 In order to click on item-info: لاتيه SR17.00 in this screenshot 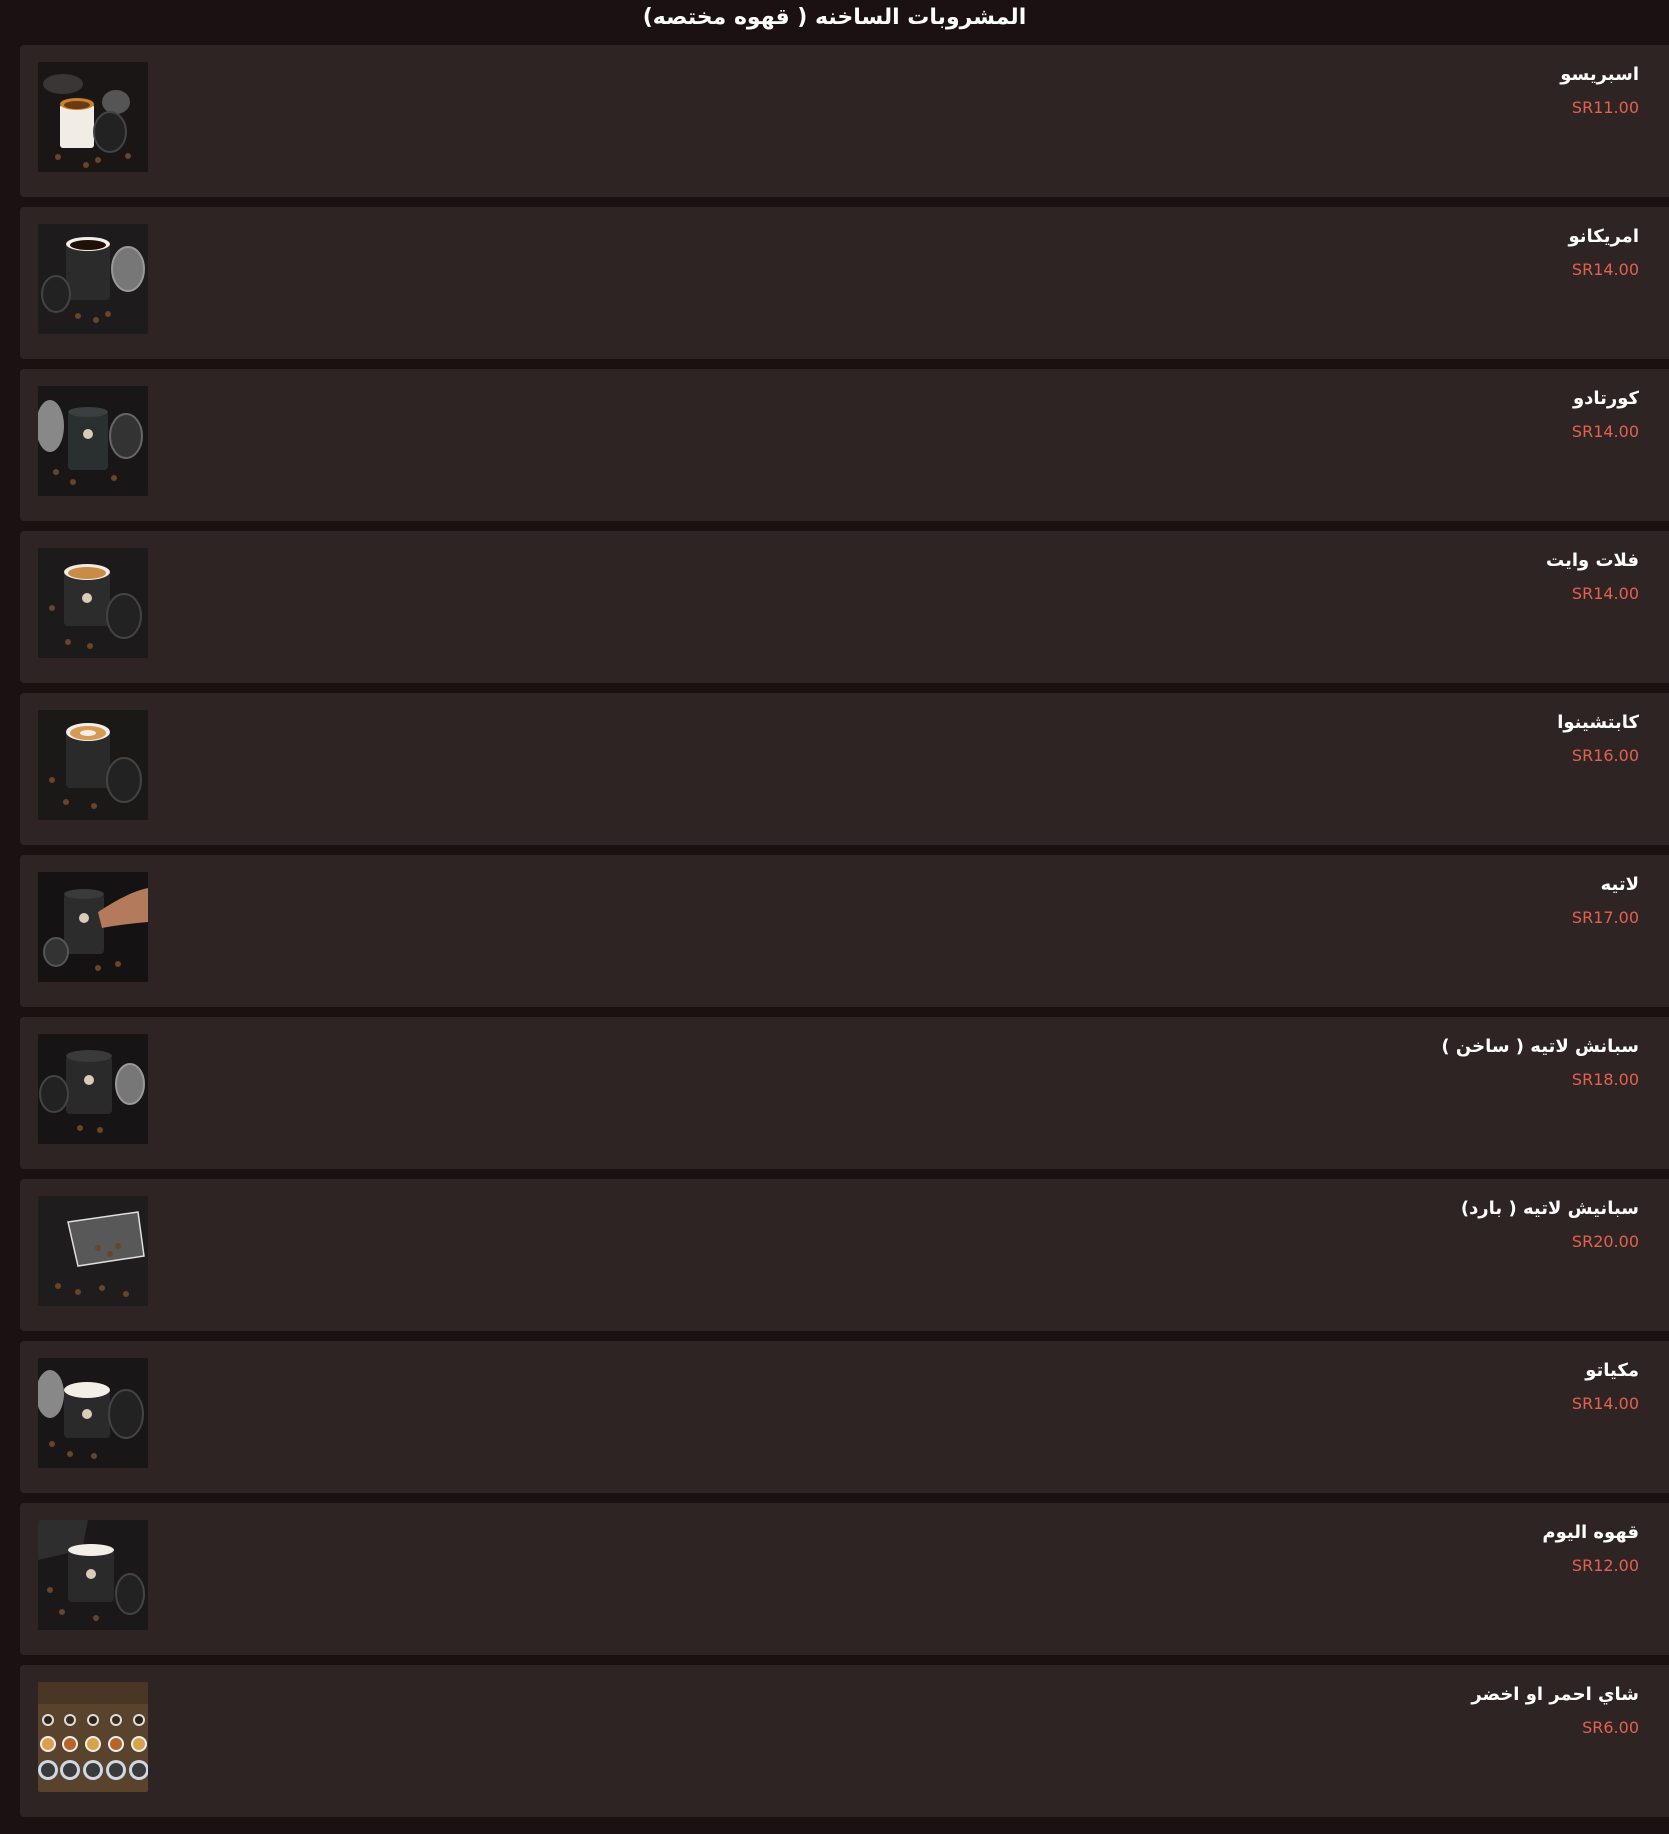, I will do `click(1605, 900)`.